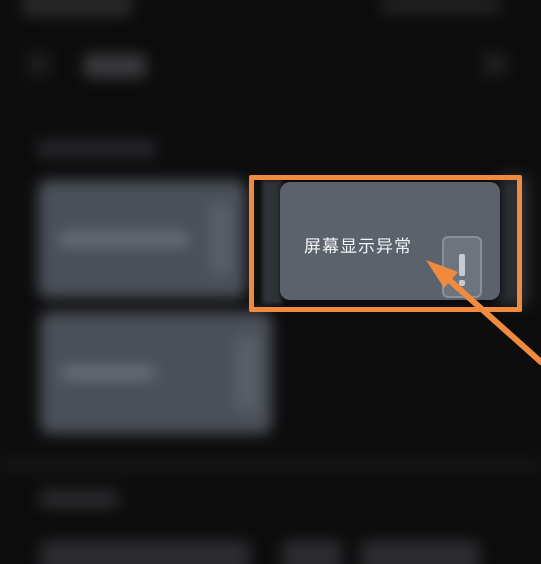  Describe the element at coordinates (385, 243) in the screenshot. I see `highlight-box` at that location.